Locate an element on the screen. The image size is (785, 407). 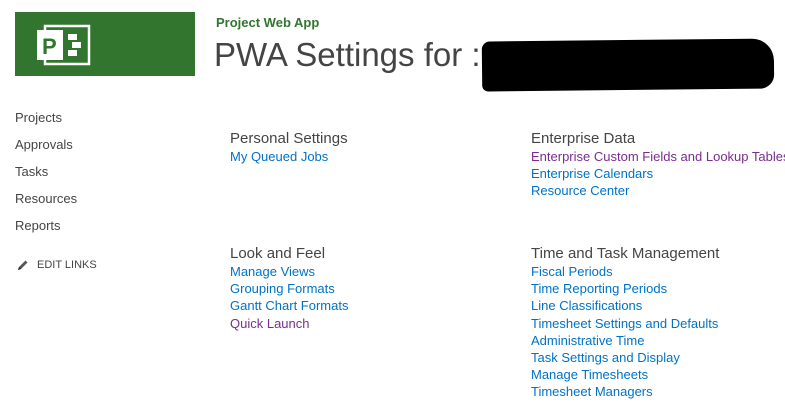
section-heading: Time and Task Management is located at coordinates (625, 253).